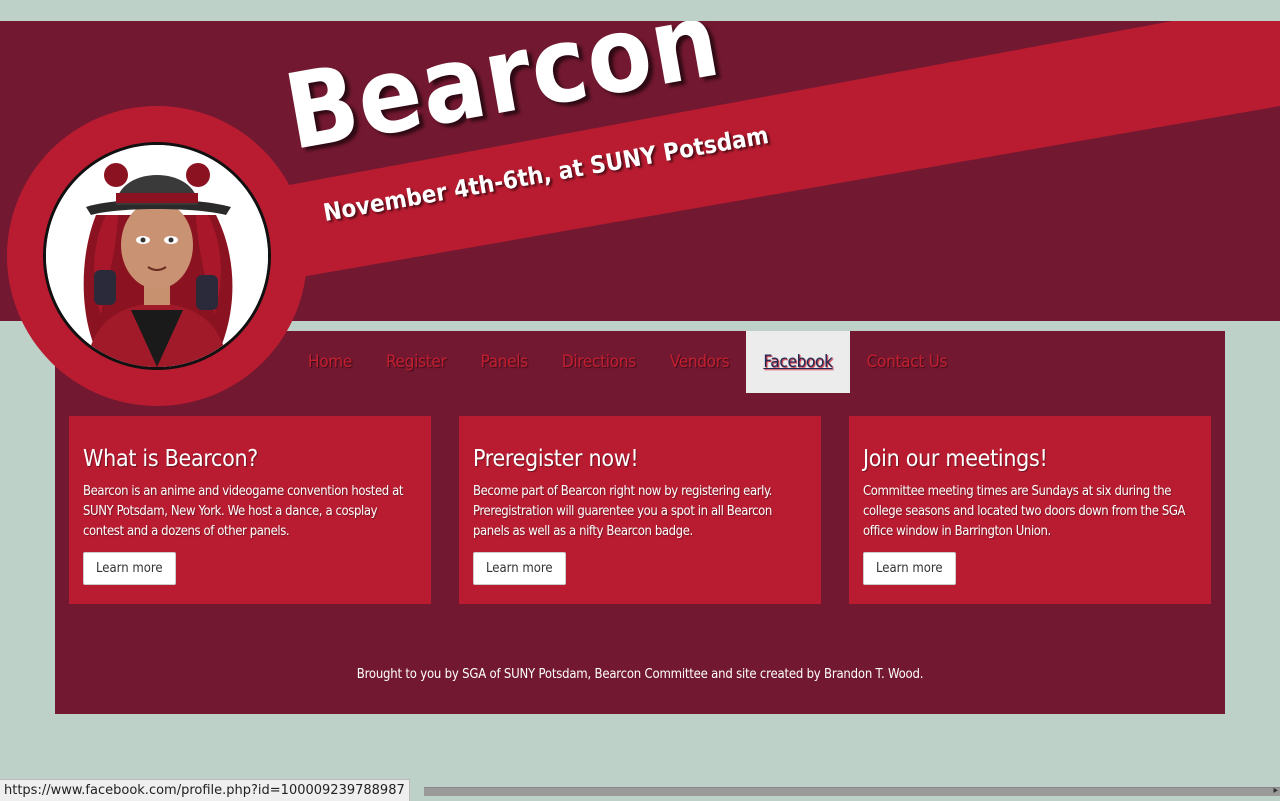 This screenshot has width=1280, height=801. What do you see at coordinates (955, 459) in the screenshot?
I see `card-title: Join our meetings!` at bounding box center [955, 459].